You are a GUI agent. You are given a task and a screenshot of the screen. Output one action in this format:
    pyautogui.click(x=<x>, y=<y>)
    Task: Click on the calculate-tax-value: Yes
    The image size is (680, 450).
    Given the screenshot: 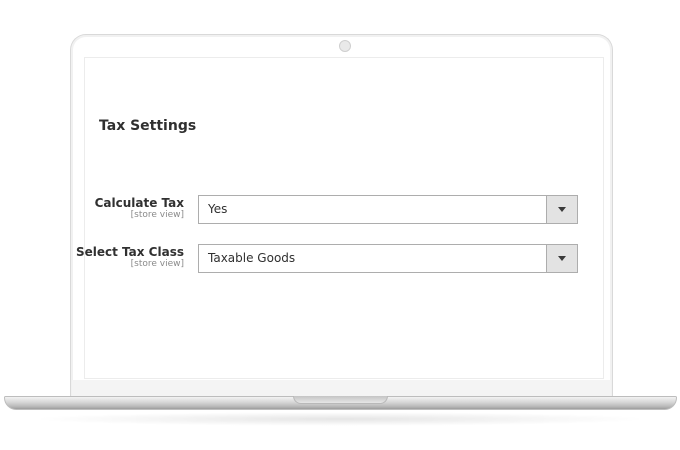 What is the action you would take?
    pyautogui.click(x=218, y=209)
    